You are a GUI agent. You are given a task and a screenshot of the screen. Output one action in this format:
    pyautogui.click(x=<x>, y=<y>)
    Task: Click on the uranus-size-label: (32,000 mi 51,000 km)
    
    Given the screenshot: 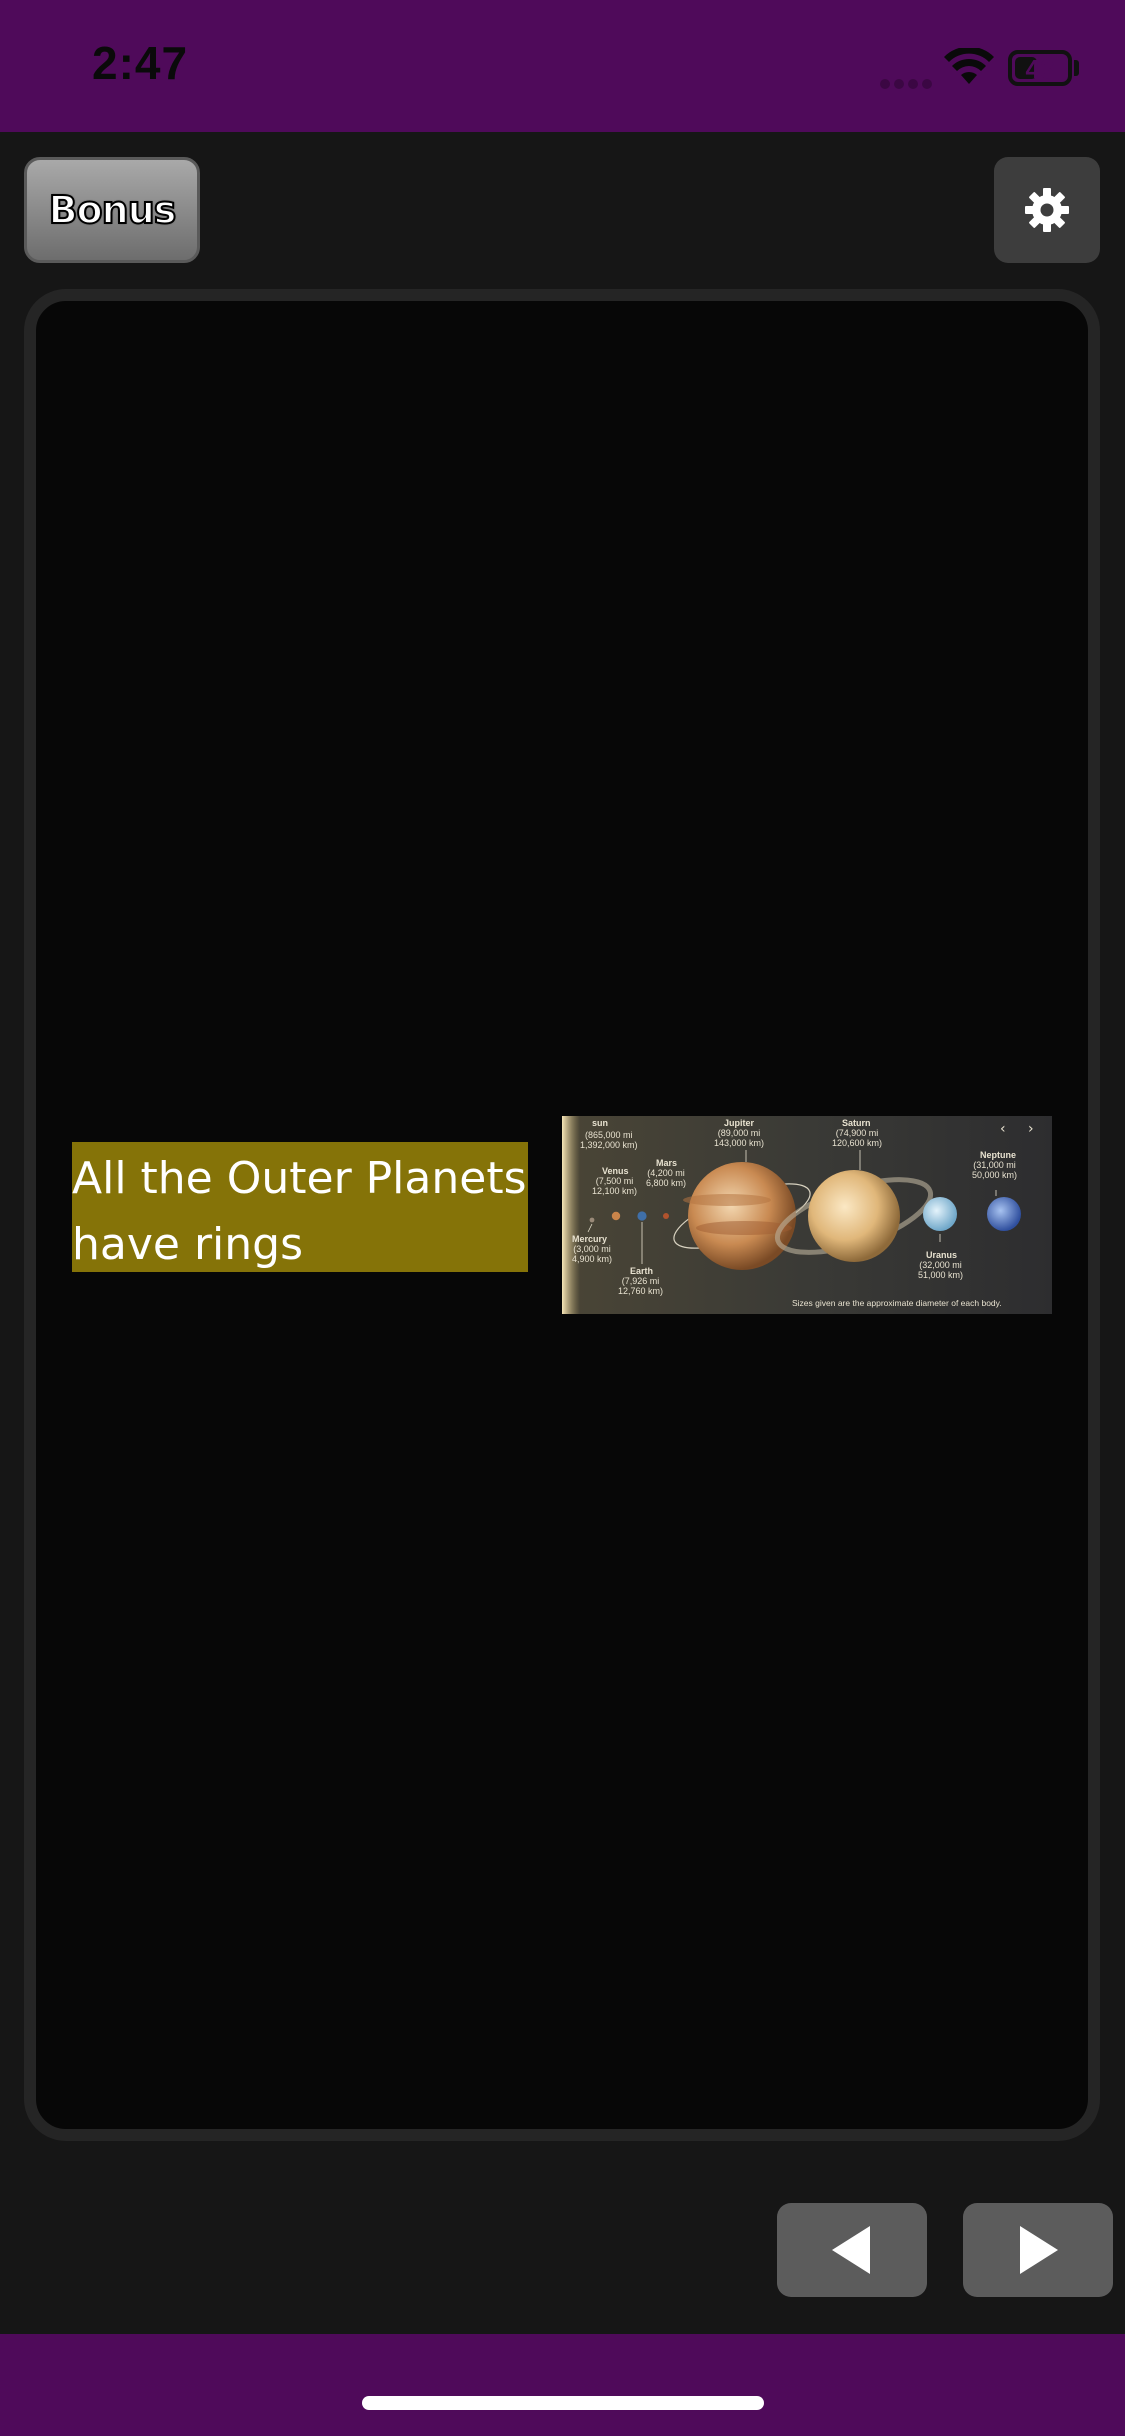 What is the action you would take?
    pyautogui.click(x=941, y=1270)
    